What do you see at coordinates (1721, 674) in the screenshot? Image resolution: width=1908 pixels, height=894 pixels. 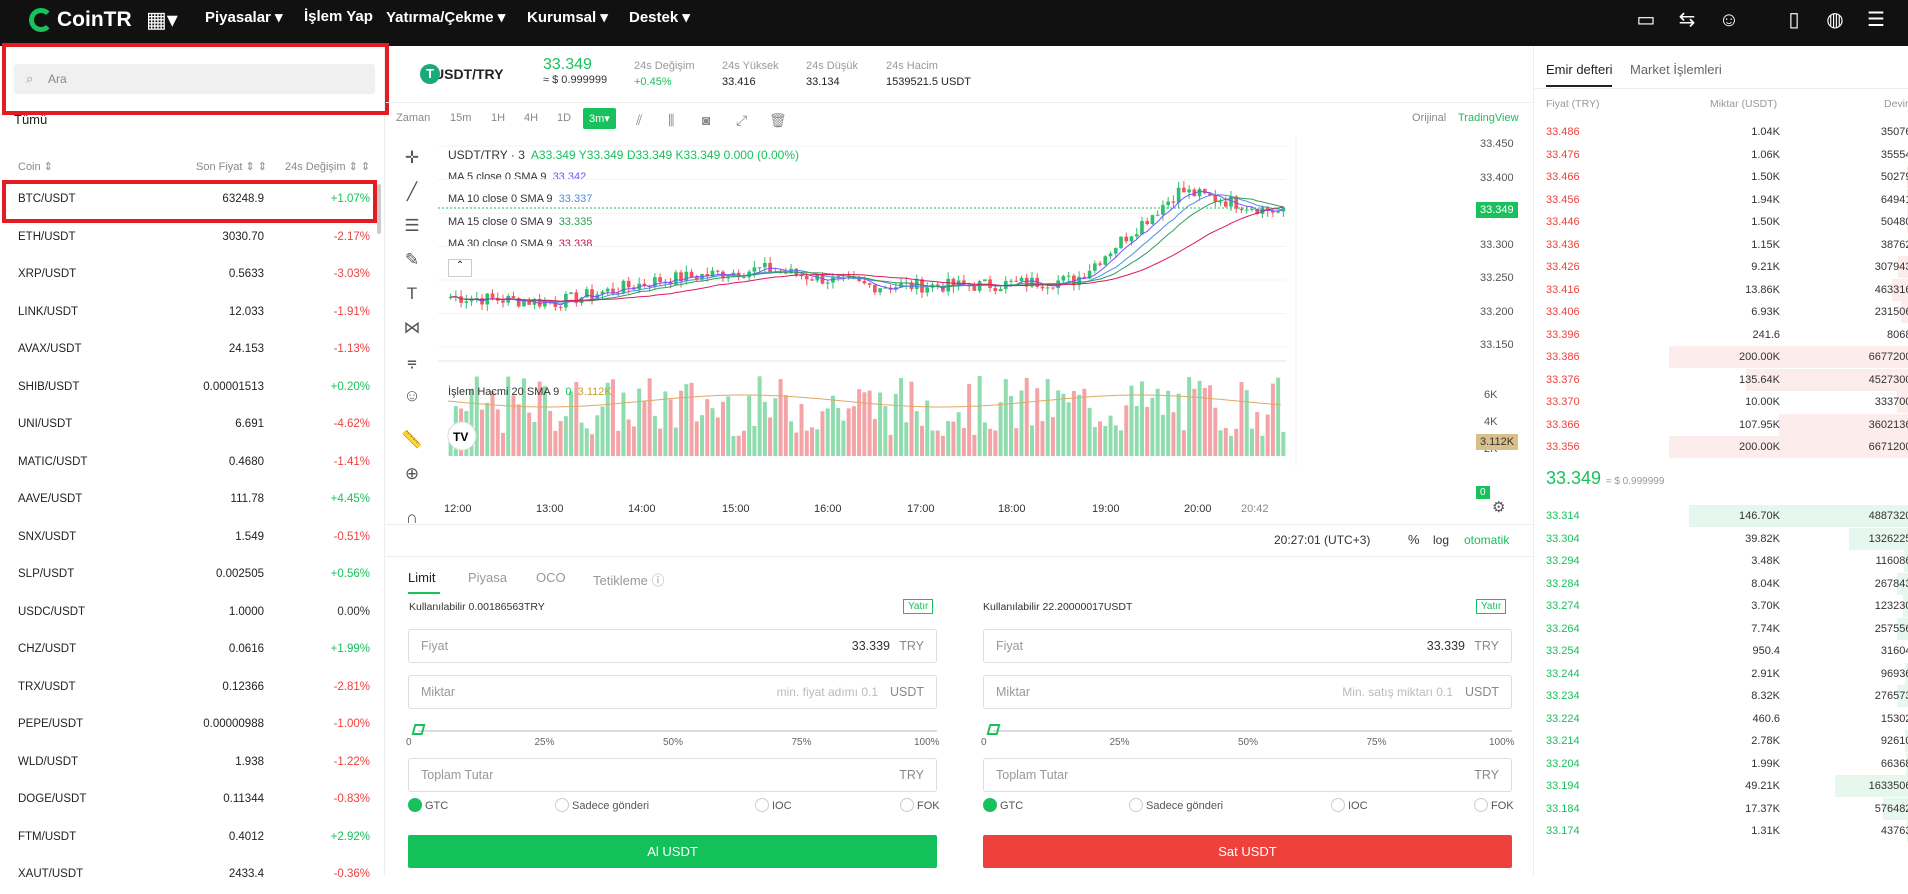 I see `bid-row: 33.244 2.91K 96936.1796` at bounding box center [1721, 674].